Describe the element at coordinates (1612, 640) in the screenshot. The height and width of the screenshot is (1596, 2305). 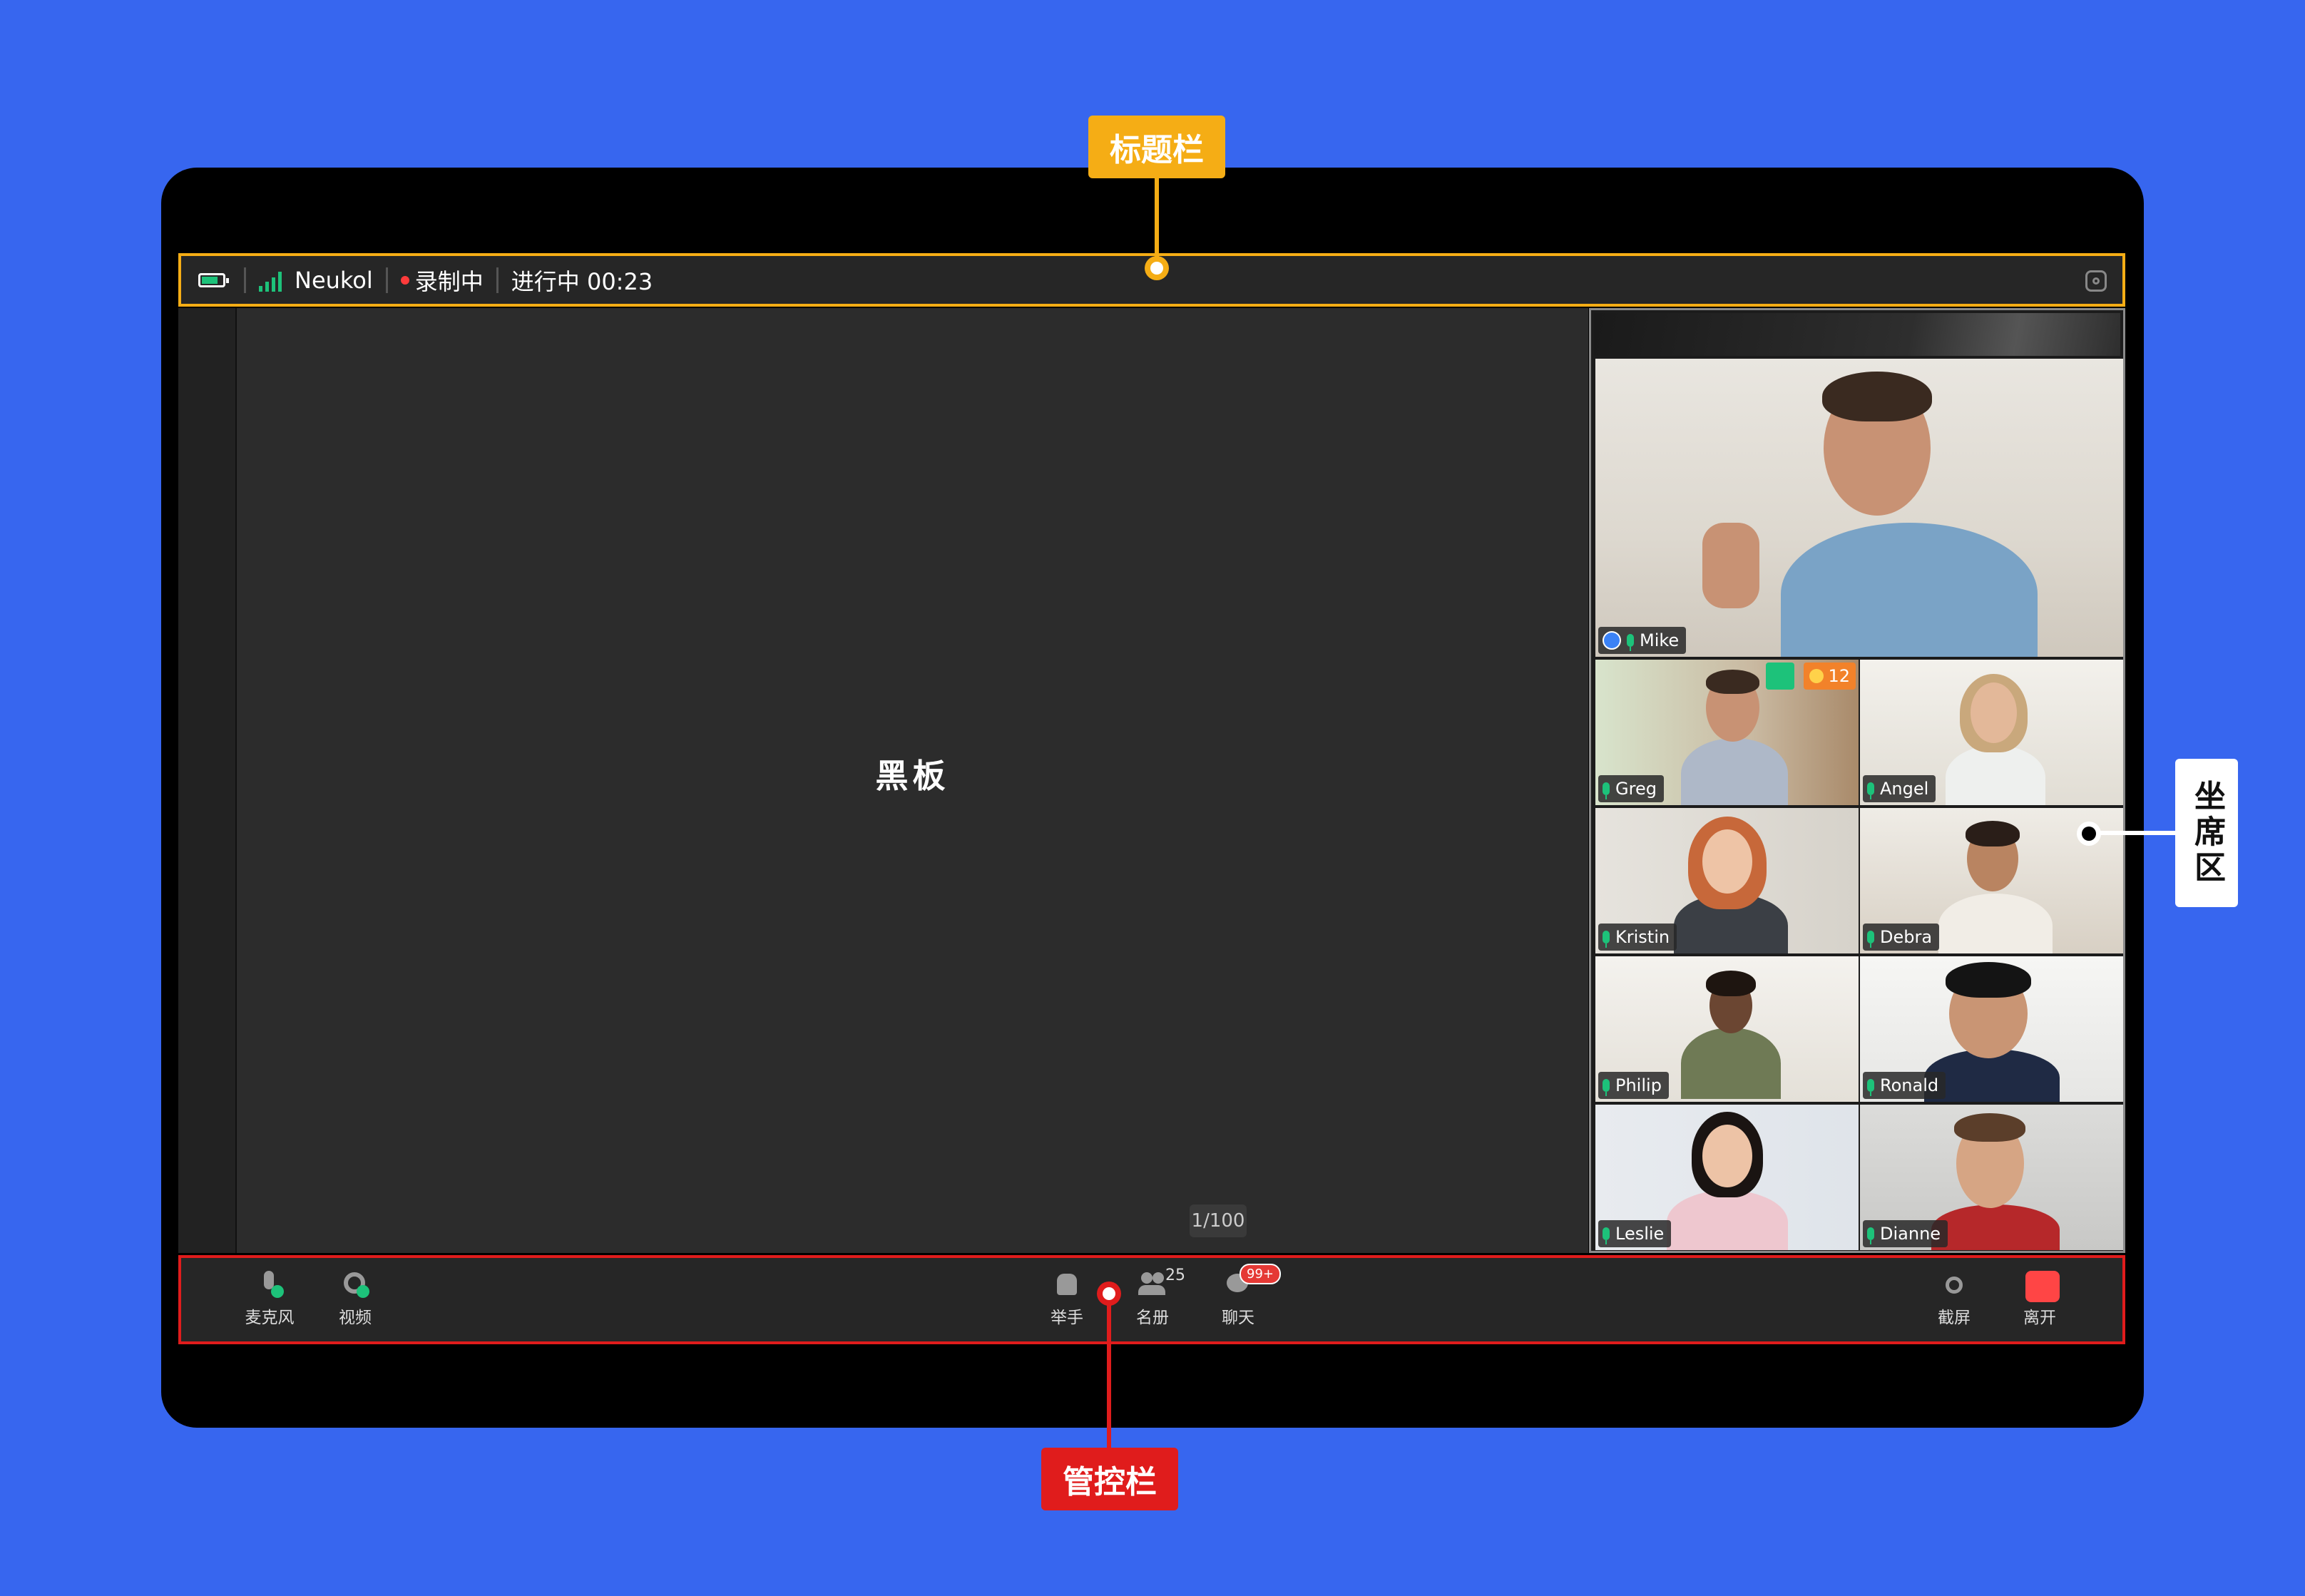
I see `host-user-icon` at that location.